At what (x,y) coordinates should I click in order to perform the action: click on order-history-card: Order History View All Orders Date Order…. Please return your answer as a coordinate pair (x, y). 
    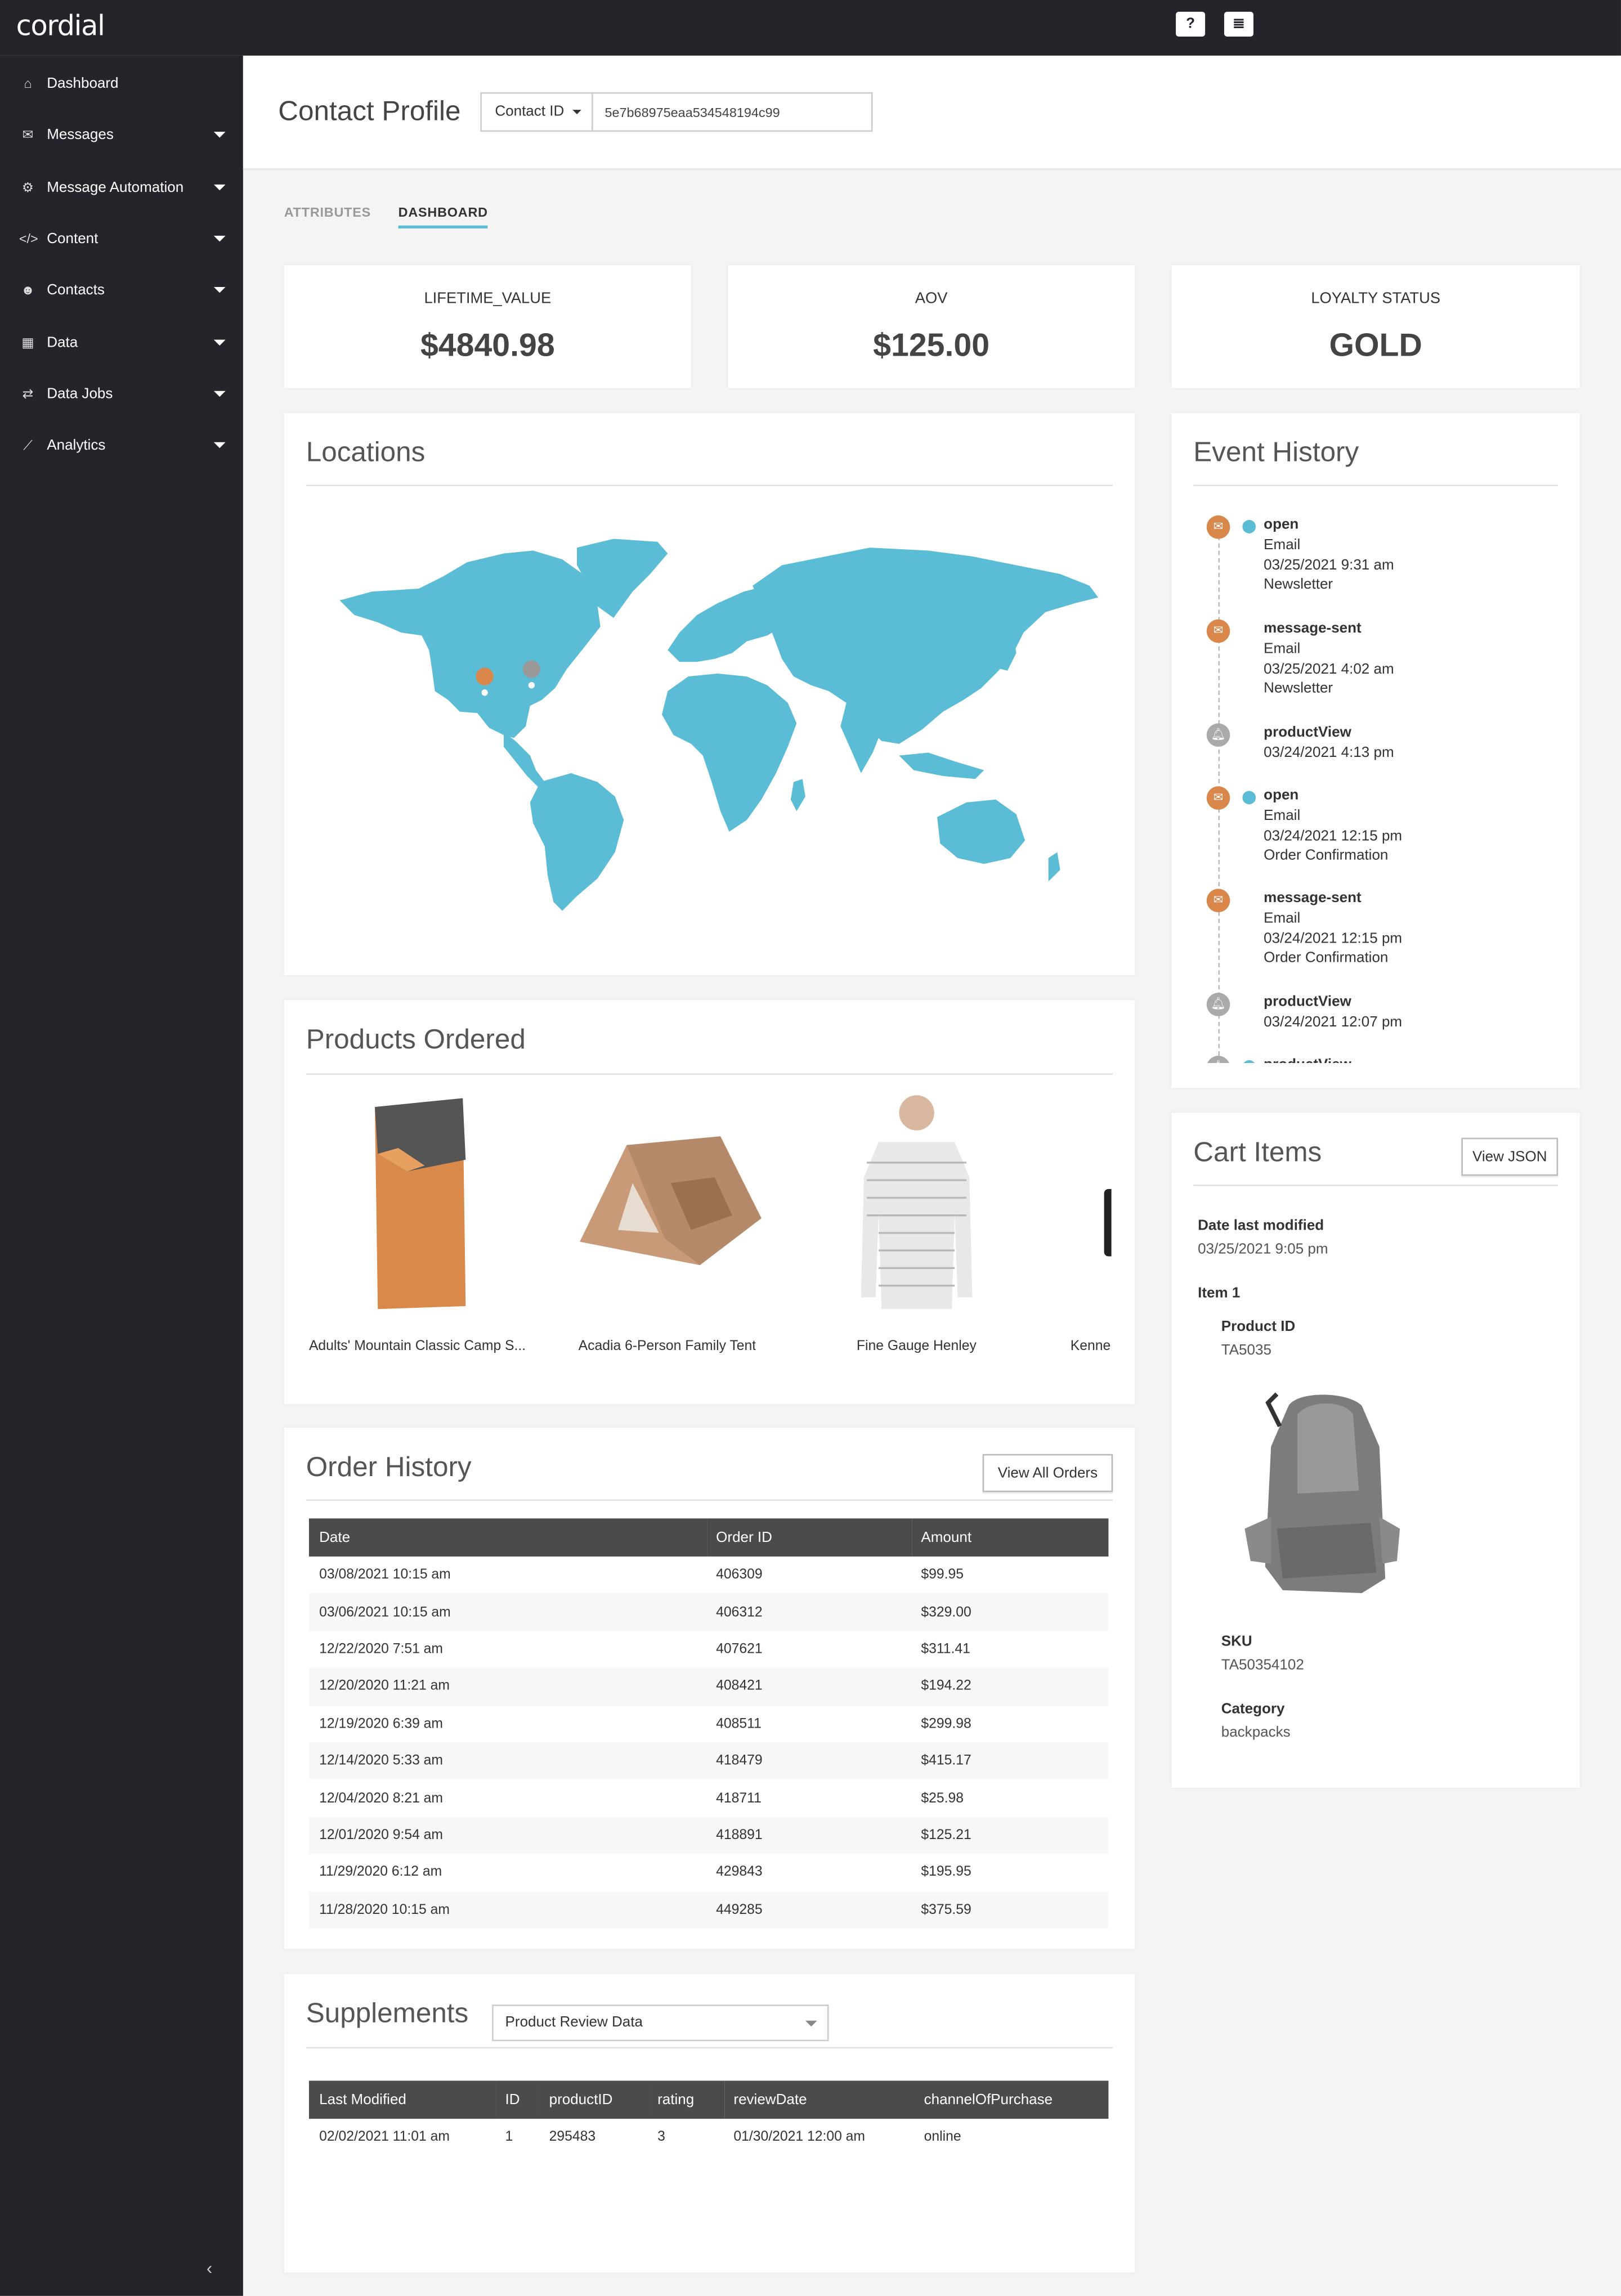
    Looking at the image, I should click on (709, 1688).